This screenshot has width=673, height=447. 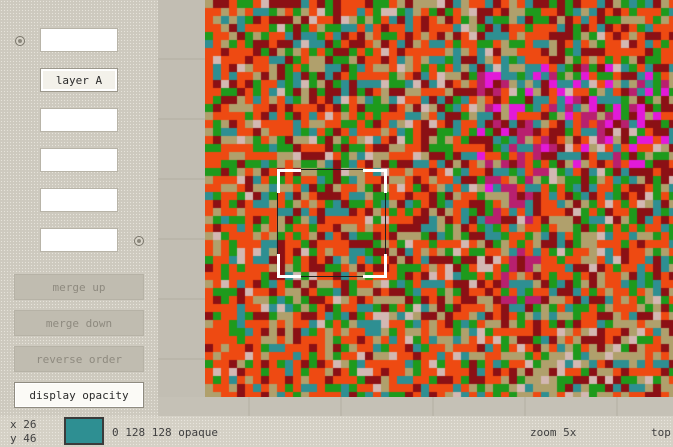 What do you see at coordinates (79, 395) in the screenshot?
I see `display-opacity-button: display opacity` at bounding box center [79, 395].